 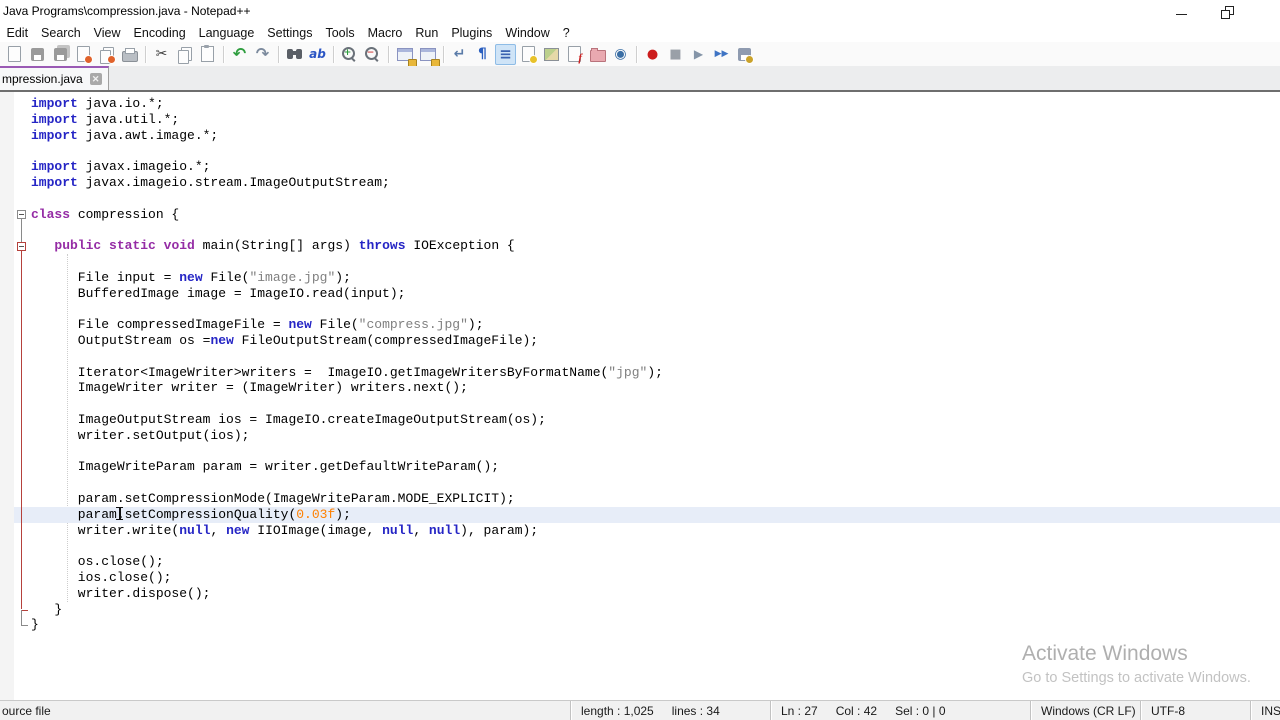 What do you see at coordinates (1265, 710) in the screenshot?
I see `status-typing-mode: INS` at bounding box center [1265, 710].